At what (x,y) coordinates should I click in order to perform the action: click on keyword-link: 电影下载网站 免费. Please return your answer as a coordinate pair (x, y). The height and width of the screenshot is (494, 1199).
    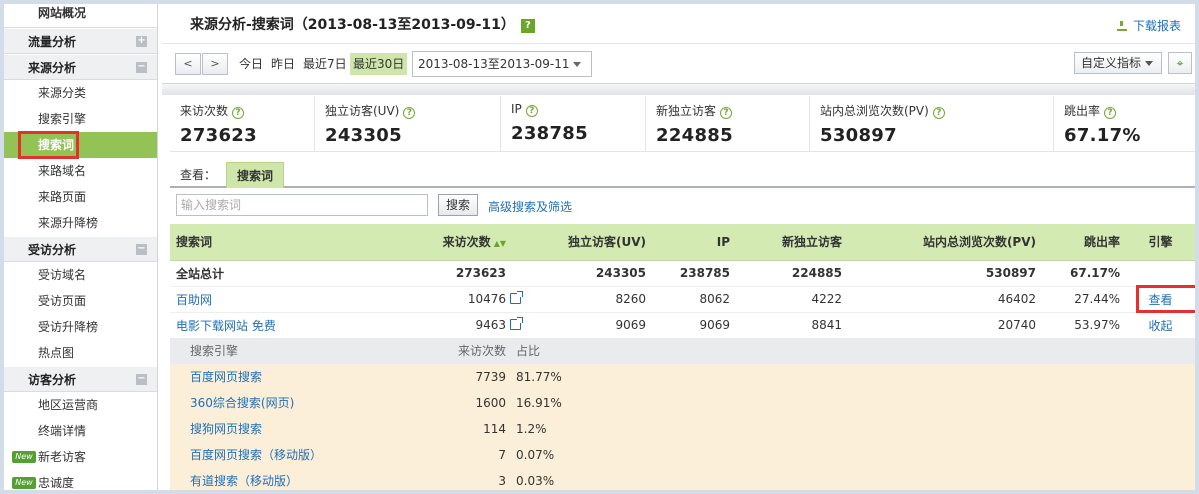
    Looking at the image, I should click on (226, 326).